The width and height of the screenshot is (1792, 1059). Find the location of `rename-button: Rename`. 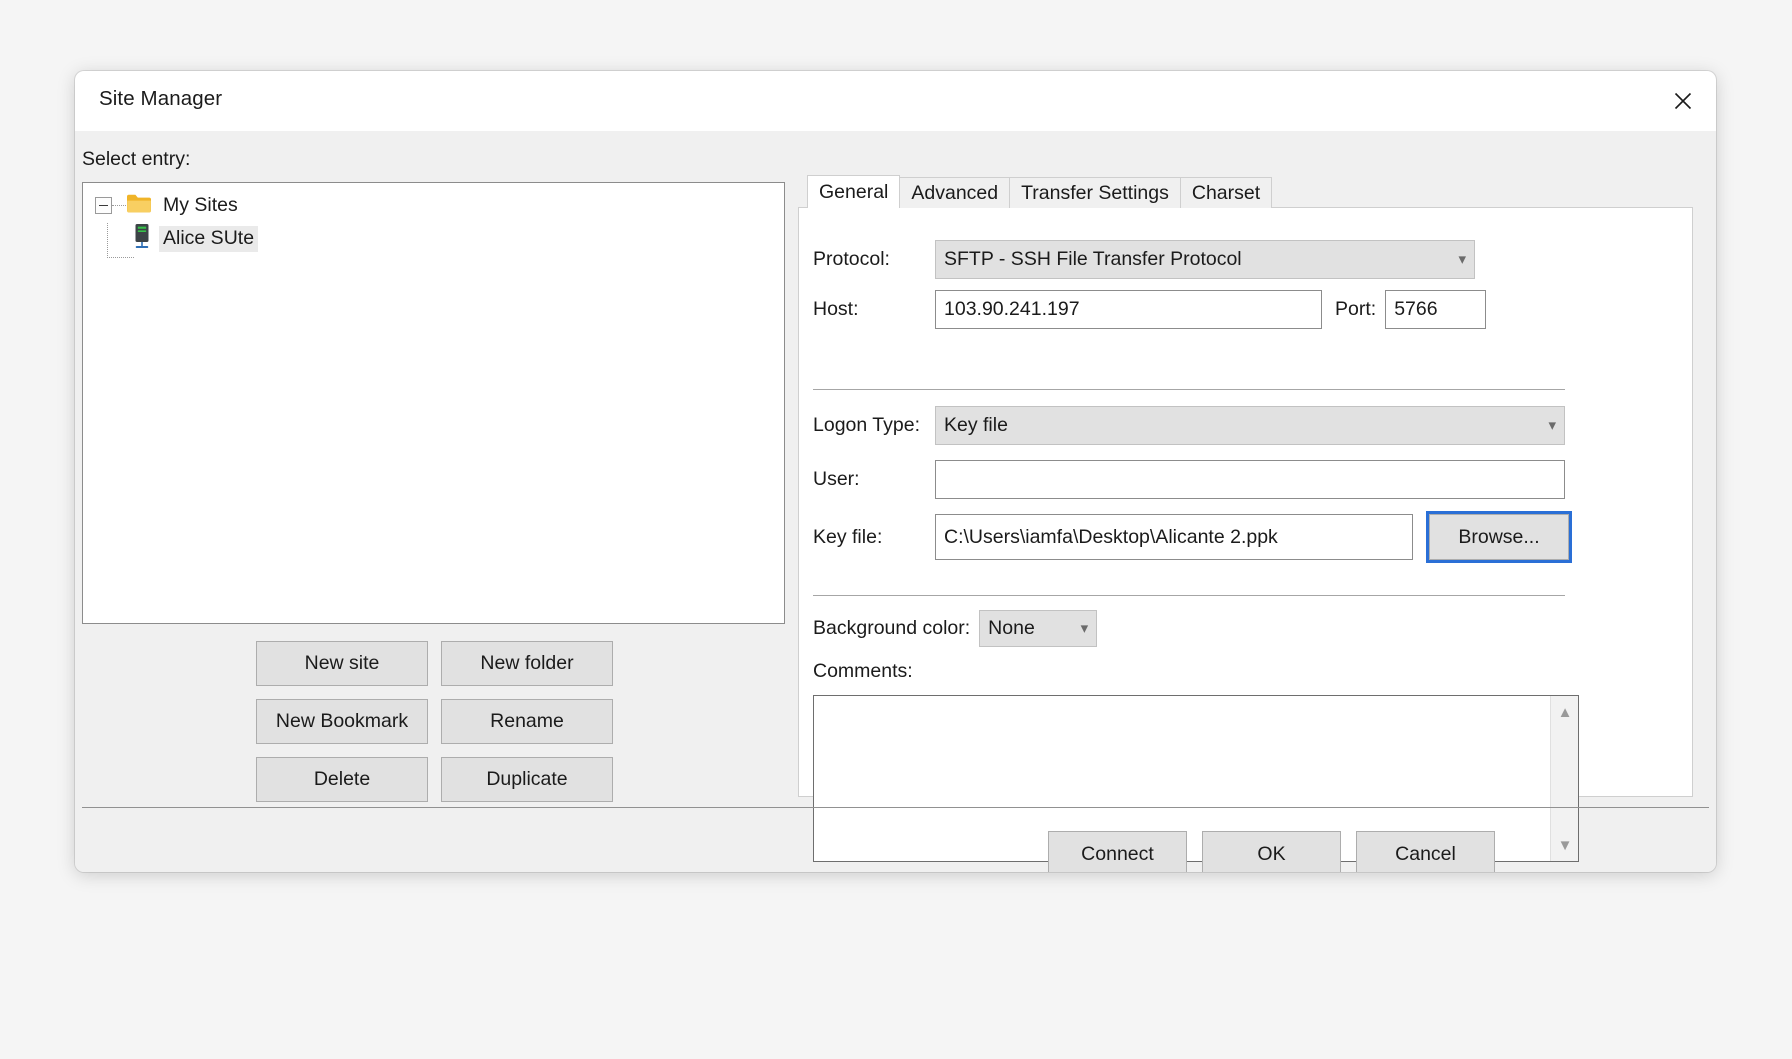

rename-button: Rename is located at coordinates (527, 721).